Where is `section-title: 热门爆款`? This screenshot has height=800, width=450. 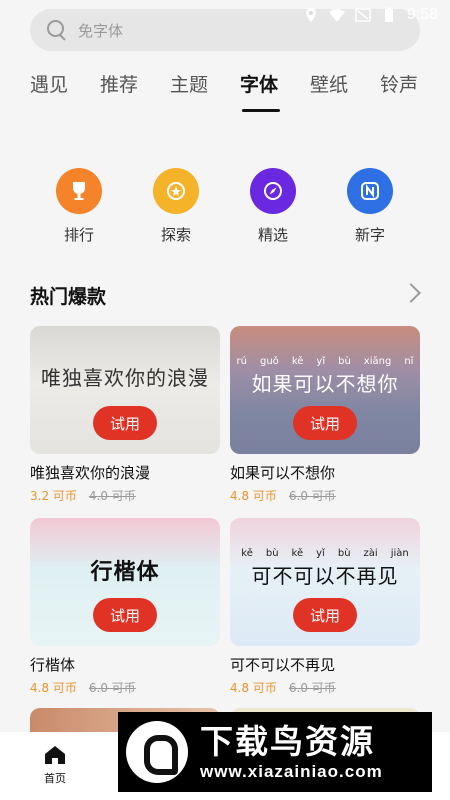
section-title: 热门爆款 is located at coordinates (68, 297).